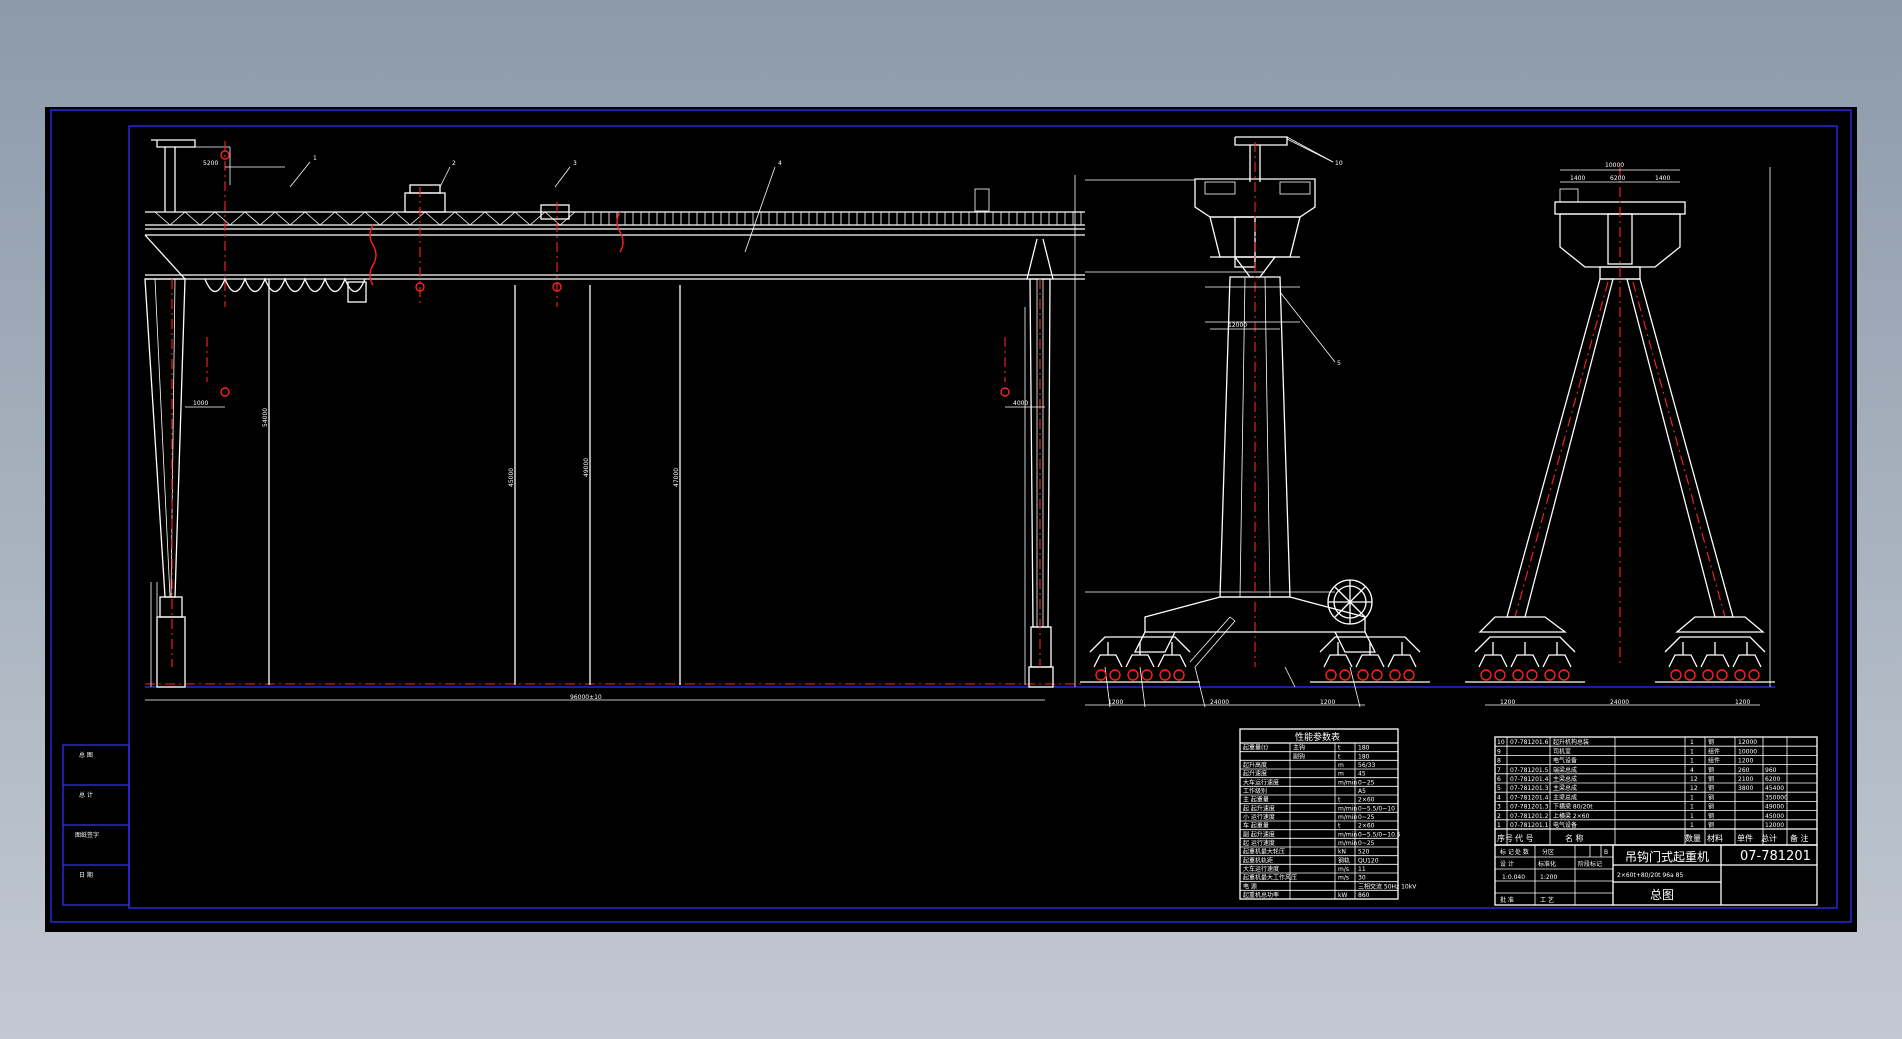 The height and width of the screenshot is (1039, 1902). What do you see at coordinates (87, 835) in the screenshot?
I see `sidebar-label: 图纸签字` at bounding box center [87, 835].